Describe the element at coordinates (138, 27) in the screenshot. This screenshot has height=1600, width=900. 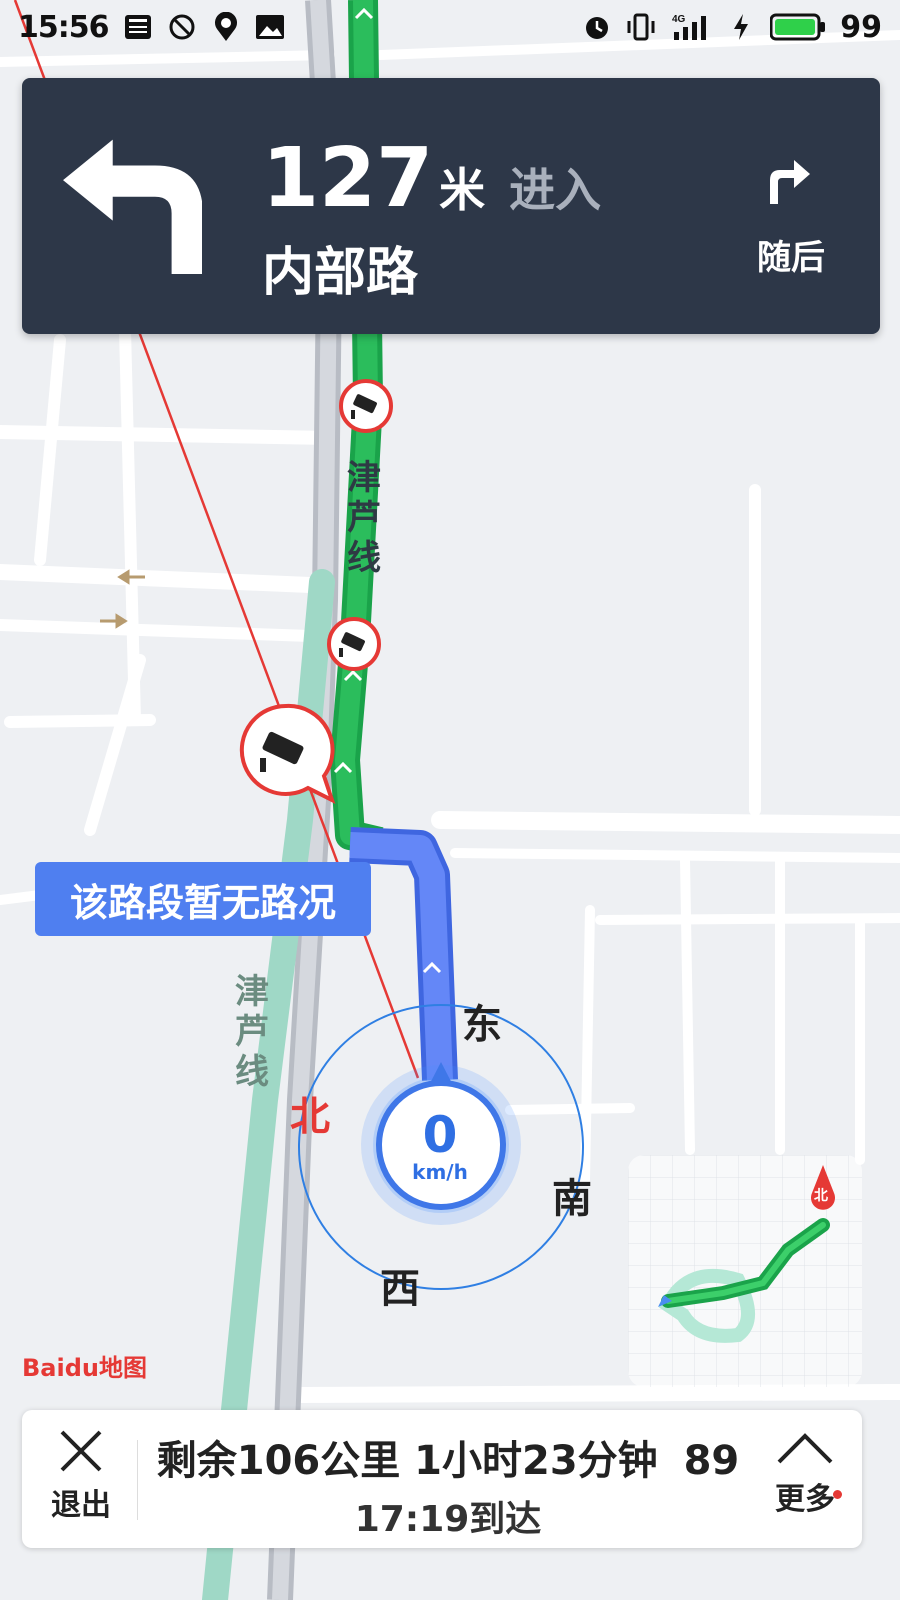
I see `news-icon` at that location.